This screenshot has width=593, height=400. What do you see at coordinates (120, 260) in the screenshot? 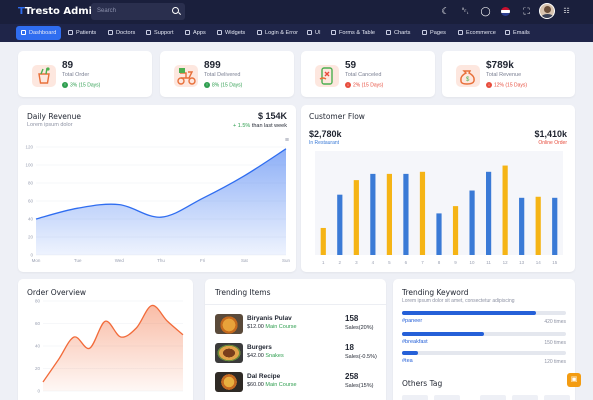
I see `x-tick-label: Wed` at bounding box center [120, 260].